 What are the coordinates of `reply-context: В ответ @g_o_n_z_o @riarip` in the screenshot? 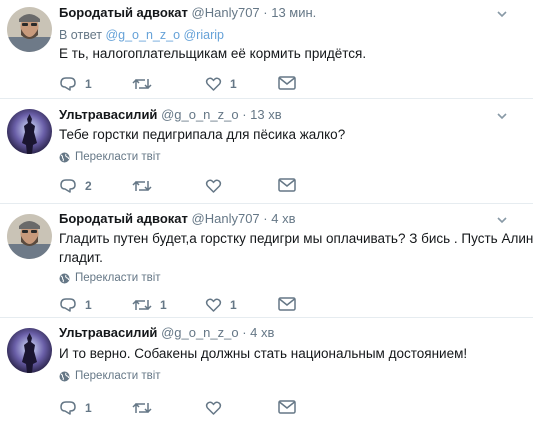 It's located at (141, 35).